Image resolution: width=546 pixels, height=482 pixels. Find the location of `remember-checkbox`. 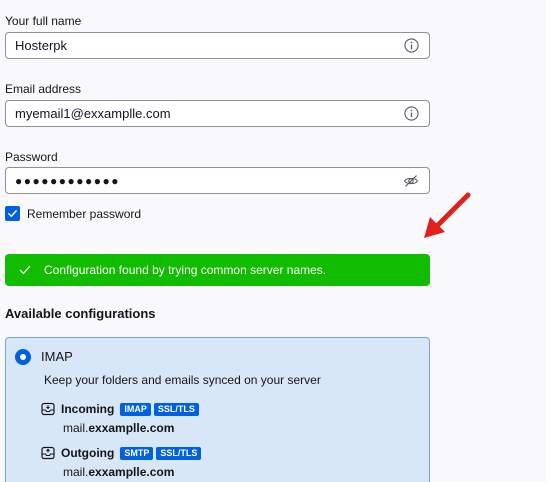

remember-checkbox is located at coordinates (12, 213).